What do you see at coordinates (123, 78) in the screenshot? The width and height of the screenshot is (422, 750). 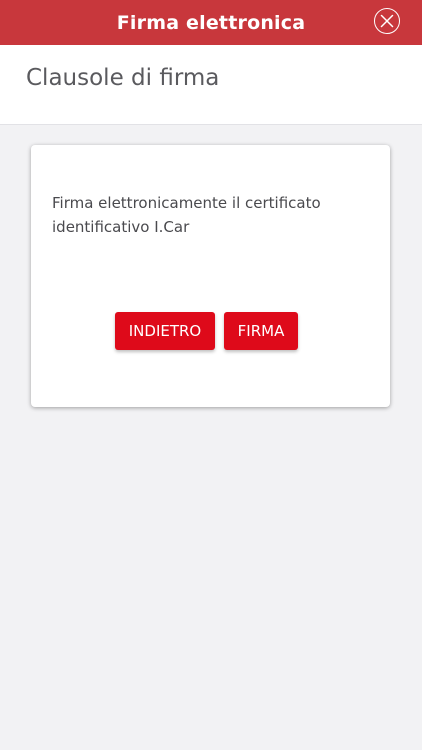 I see `page-title: Clausole di firma` at bounding box center [123, 78].